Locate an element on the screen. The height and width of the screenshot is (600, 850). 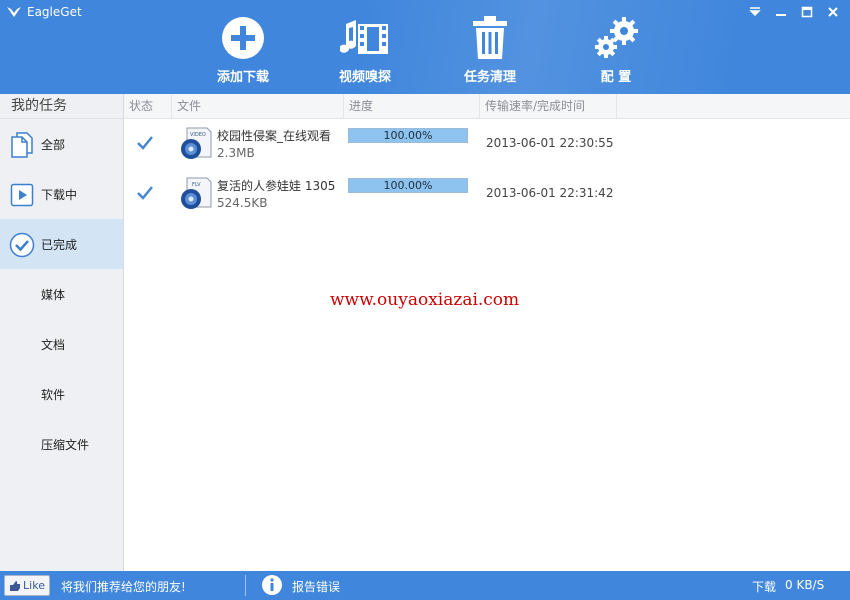
documents-icon is located at coordinates (22, 145).